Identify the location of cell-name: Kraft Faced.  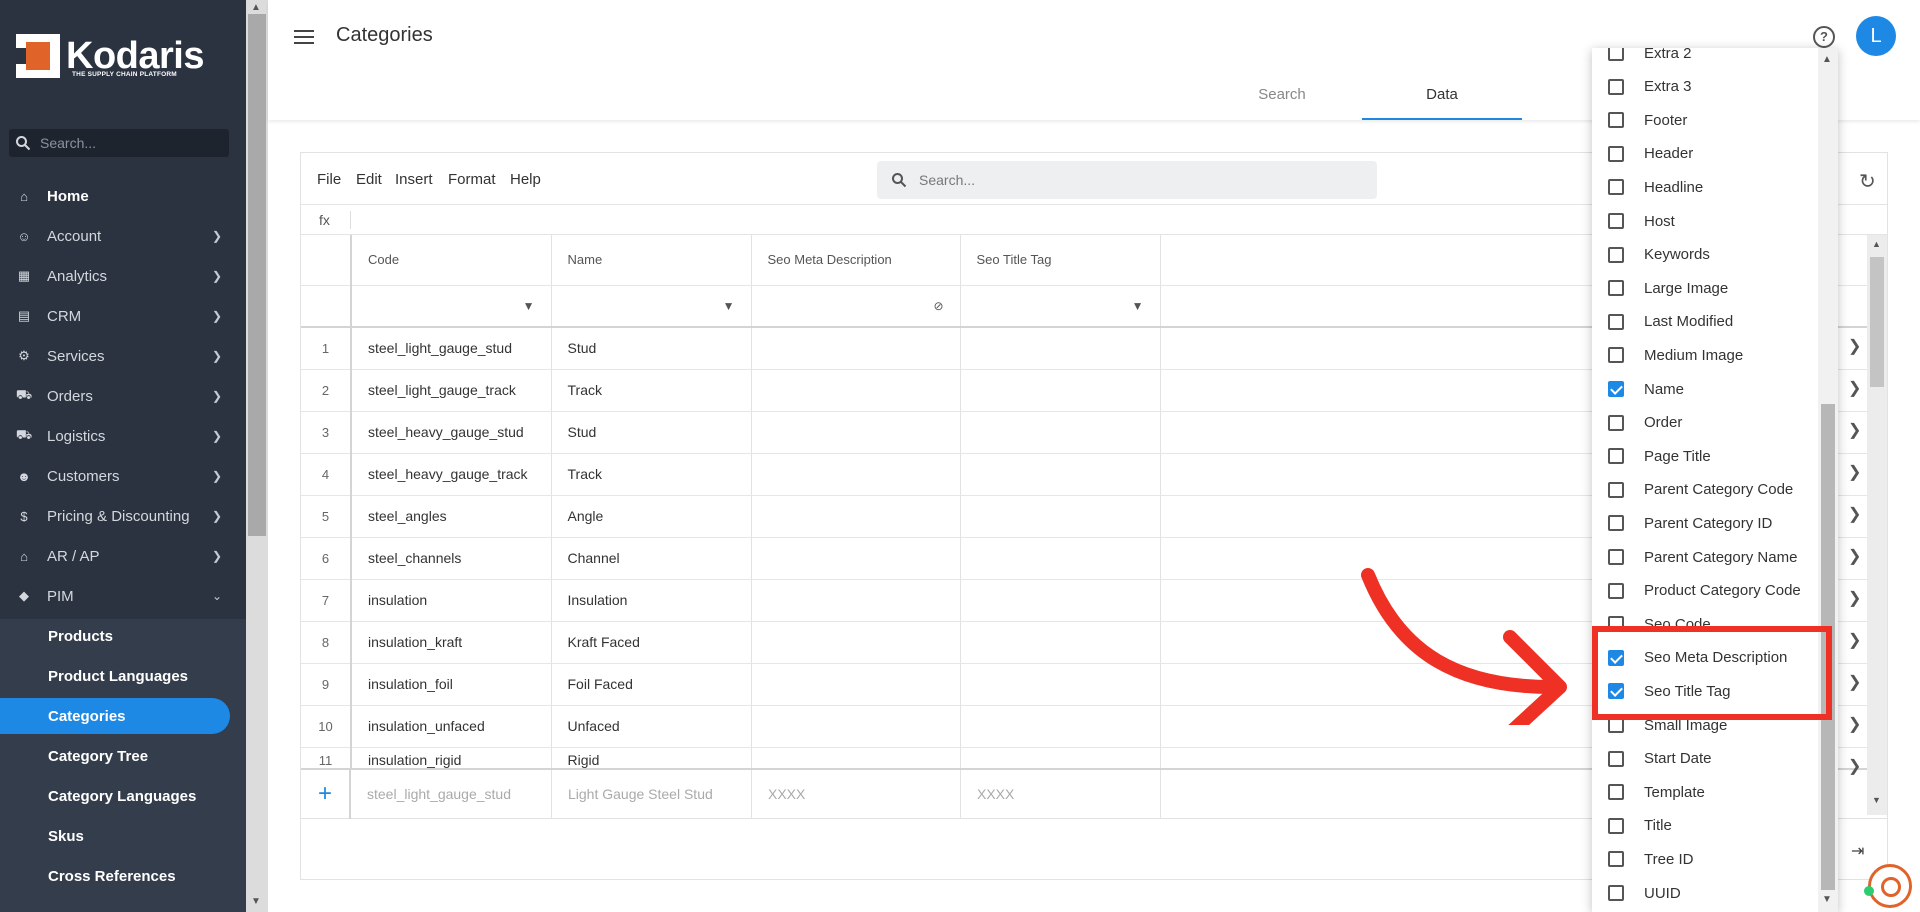
(651, 642).